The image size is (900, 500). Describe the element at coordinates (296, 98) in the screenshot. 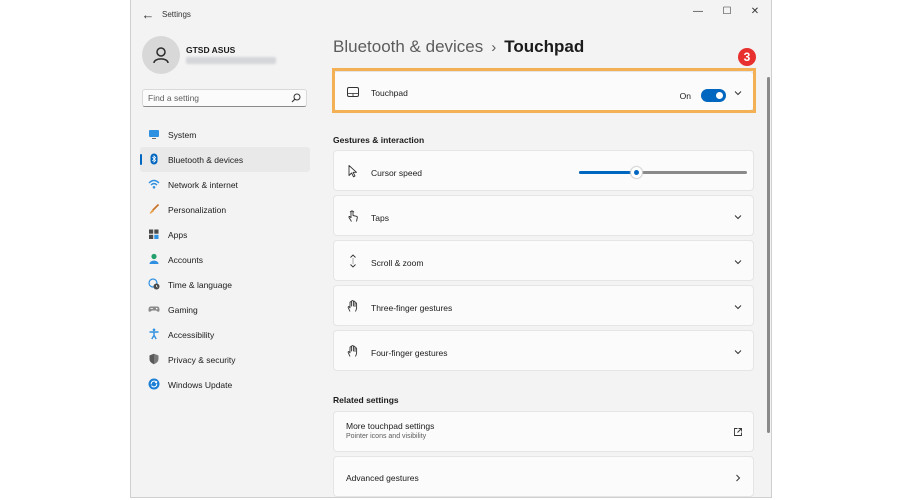

I see `search-icon` at that location.